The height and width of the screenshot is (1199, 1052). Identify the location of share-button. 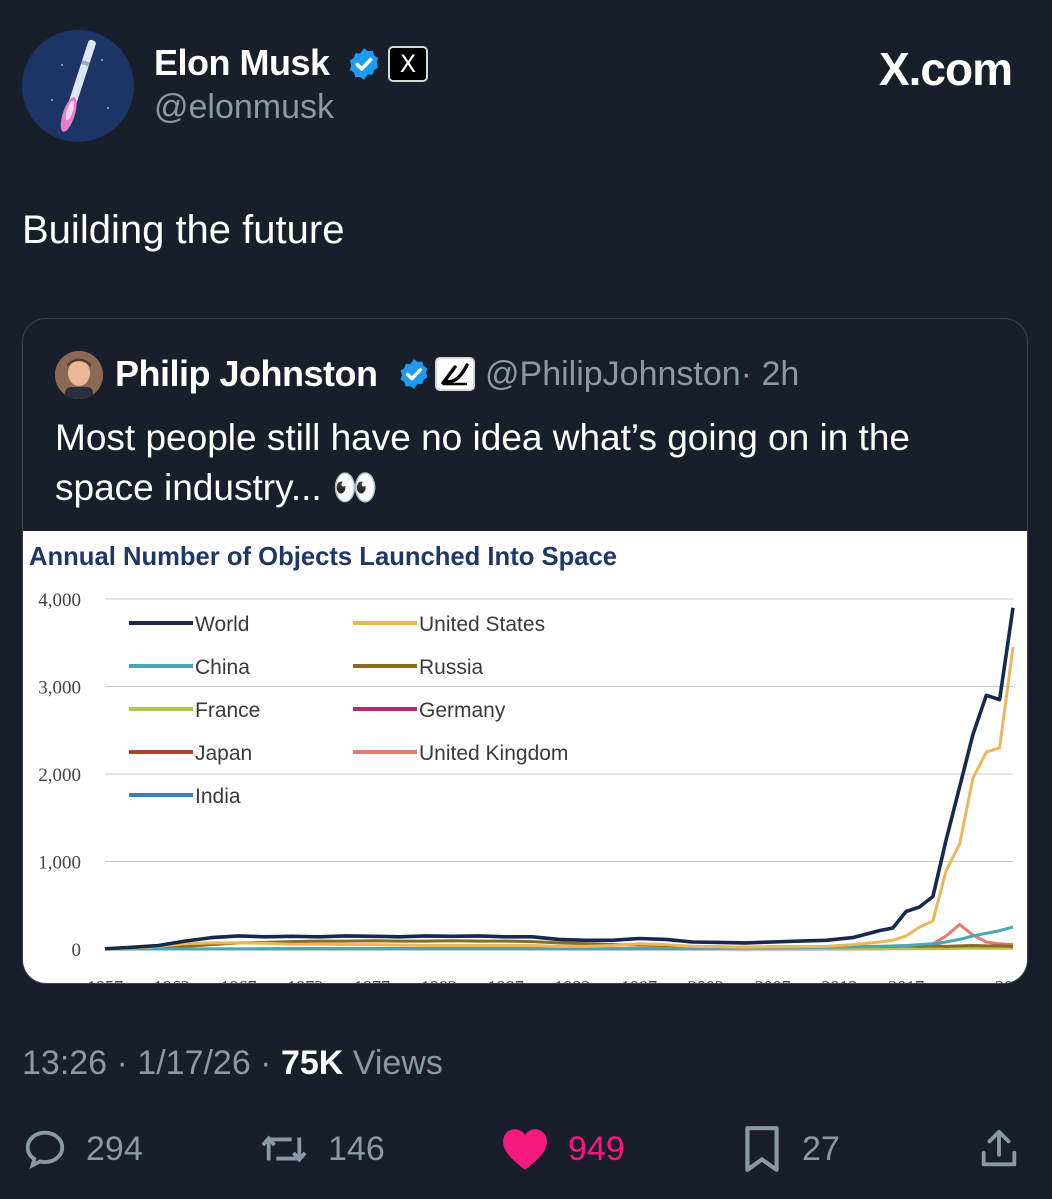
(999, 1149).